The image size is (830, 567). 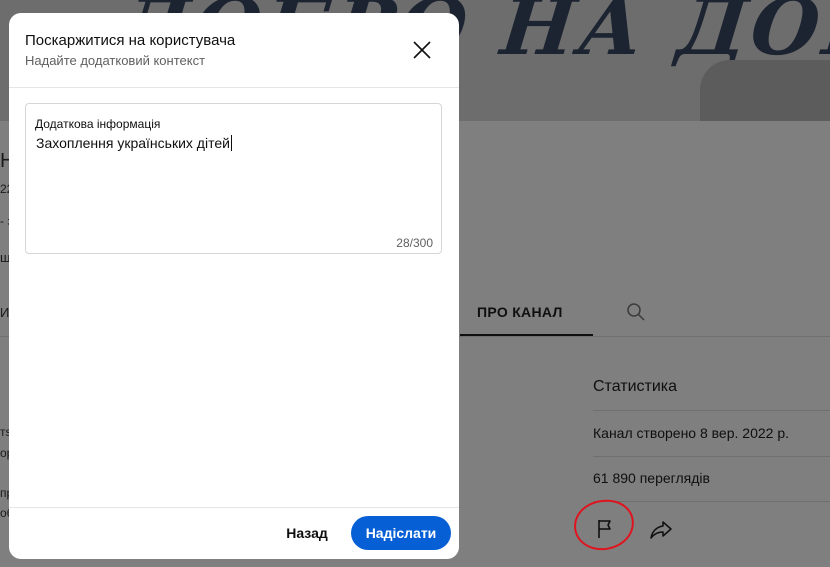 What do you see at coordinates (604, 525) in the screenshot?
I see `annotation-circle` at bounding box center [604, 525].